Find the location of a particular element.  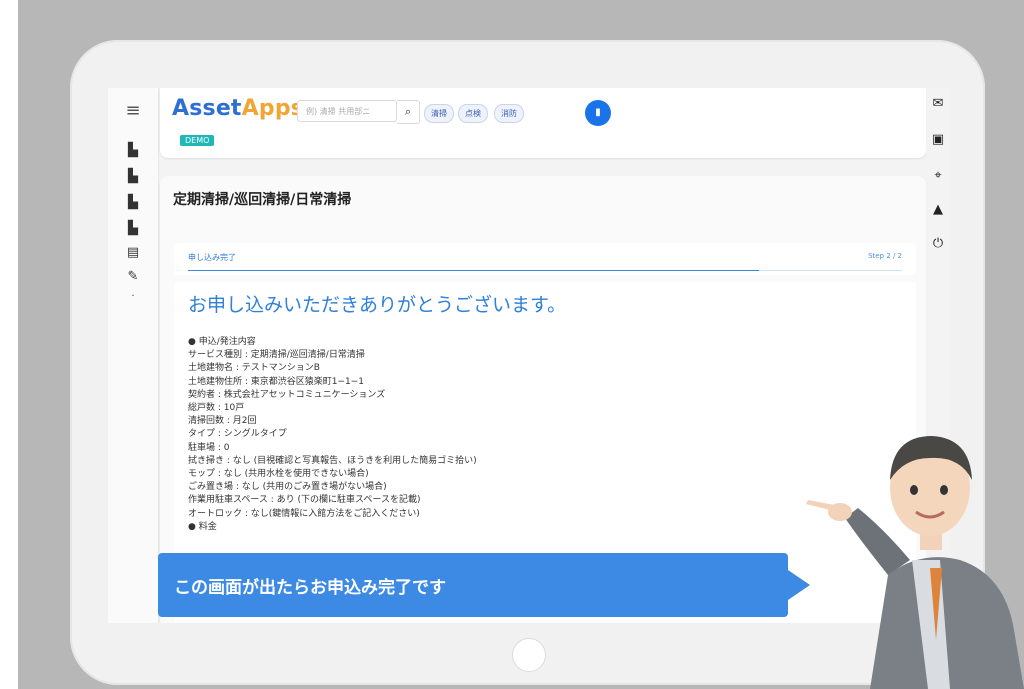

wrench-icon: ✎ is located at coordinates (133, 277).